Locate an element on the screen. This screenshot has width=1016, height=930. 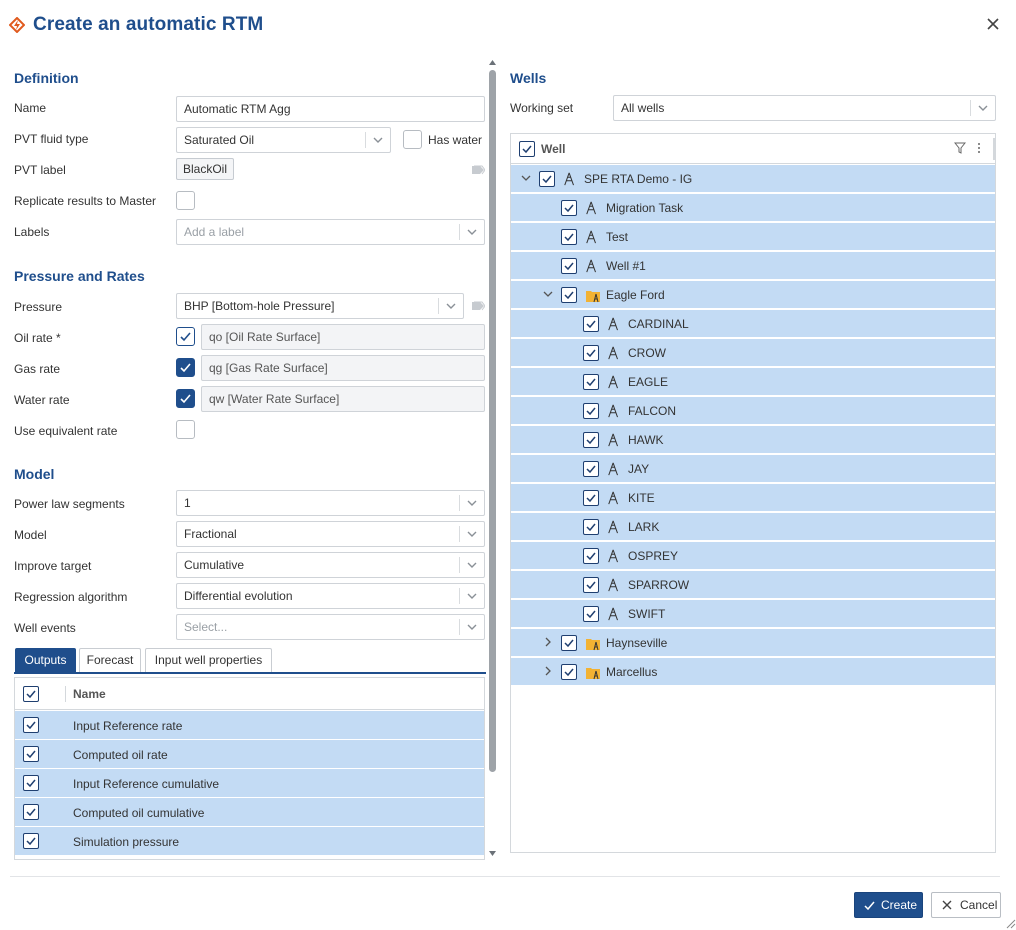
model-value: Fractional is located at coordinates (210, 534).